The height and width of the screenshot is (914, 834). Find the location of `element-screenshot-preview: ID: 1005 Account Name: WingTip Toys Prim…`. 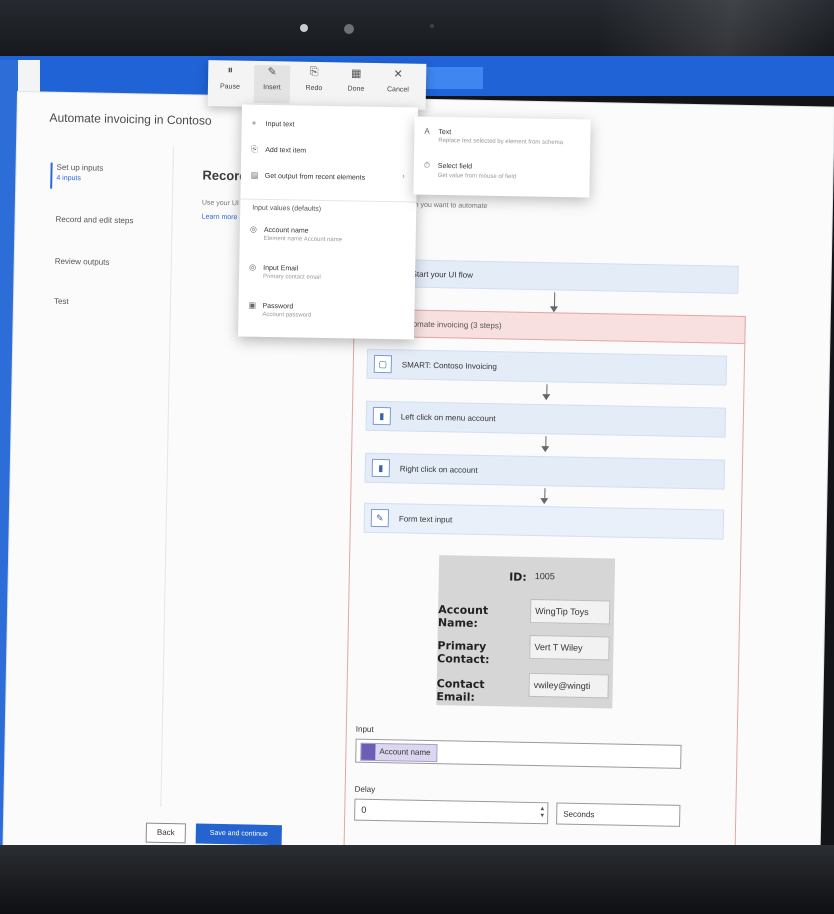

element-screenshot-preview: ID: 1005 Account Name: WingTip Toys Prim… is located at coordinates (526, 632).